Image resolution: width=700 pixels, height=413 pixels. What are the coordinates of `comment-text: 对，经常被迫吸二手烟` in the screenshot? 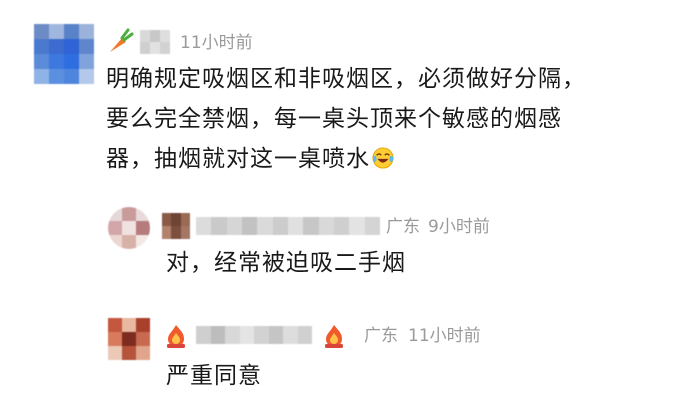 It's located at (286, 263).